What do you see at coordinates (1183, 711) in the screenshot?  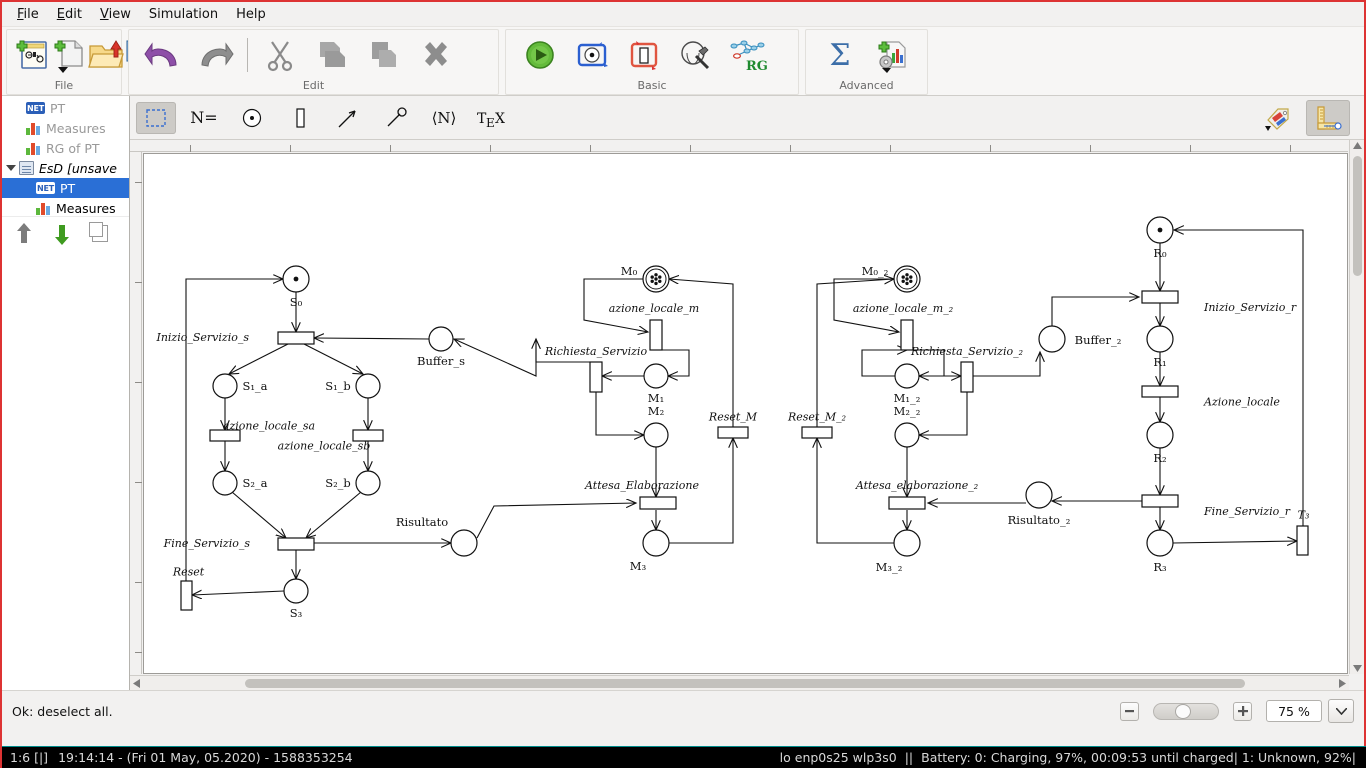 I see `zoom-slider-knob` at bounding box center [1183, 711].